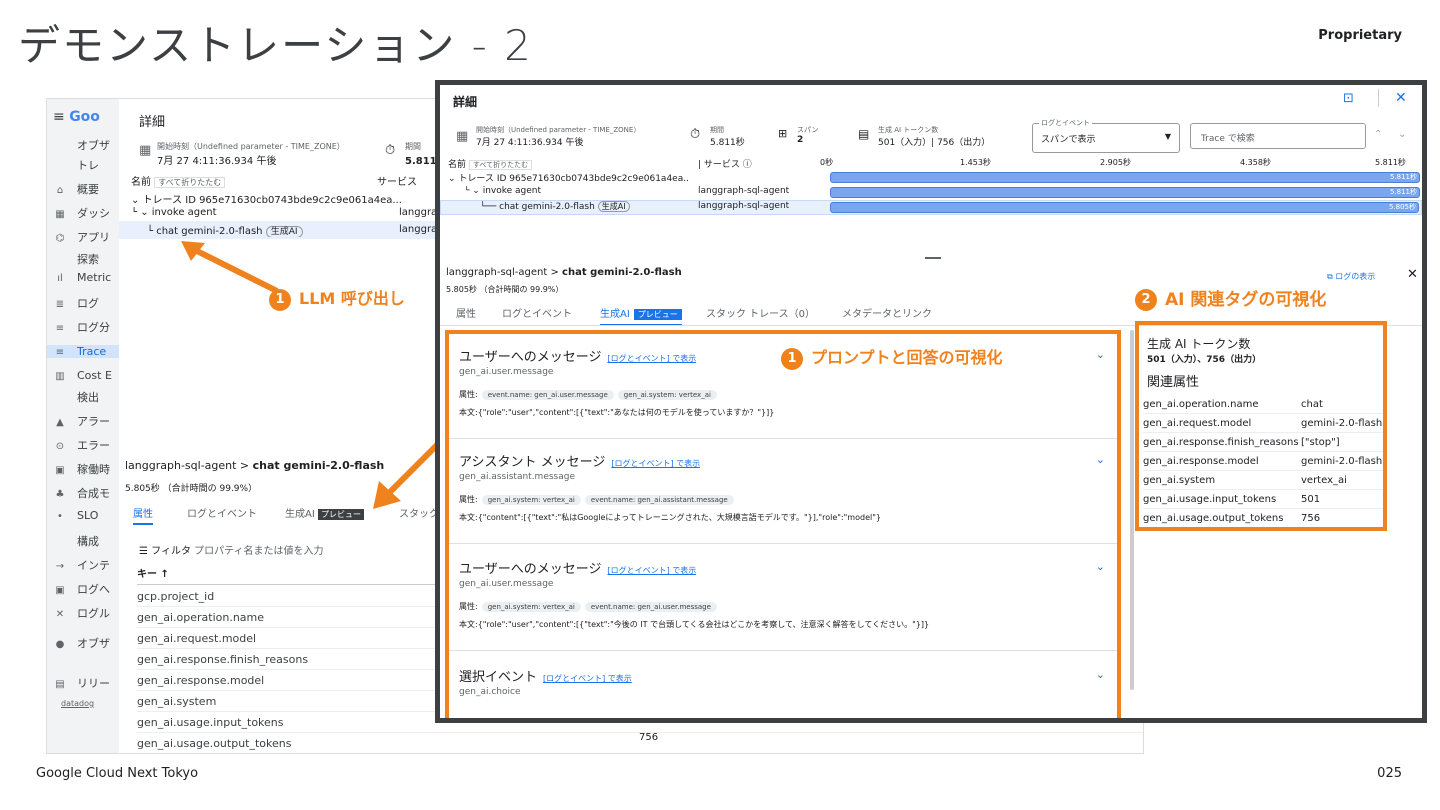 Image resolution: width=1440 pixels, height=810 pixels. Describe the element at coordinates (225, 230) in the screenshot. I see `bg-row-2: └ chat gemini-2.0-flash 生成AI` at that location.